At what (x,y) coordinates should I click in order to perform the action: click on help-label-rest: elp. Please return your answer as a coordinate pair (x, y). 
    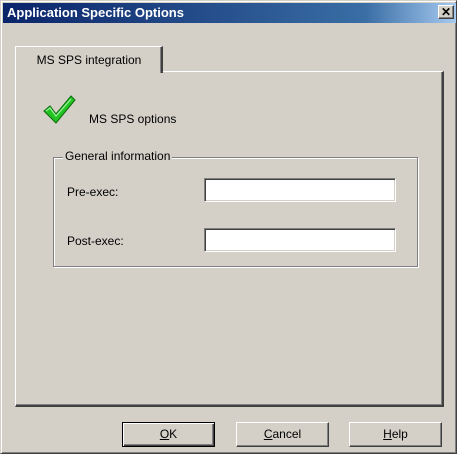
    Looking at the image, I should click on (399, 434).